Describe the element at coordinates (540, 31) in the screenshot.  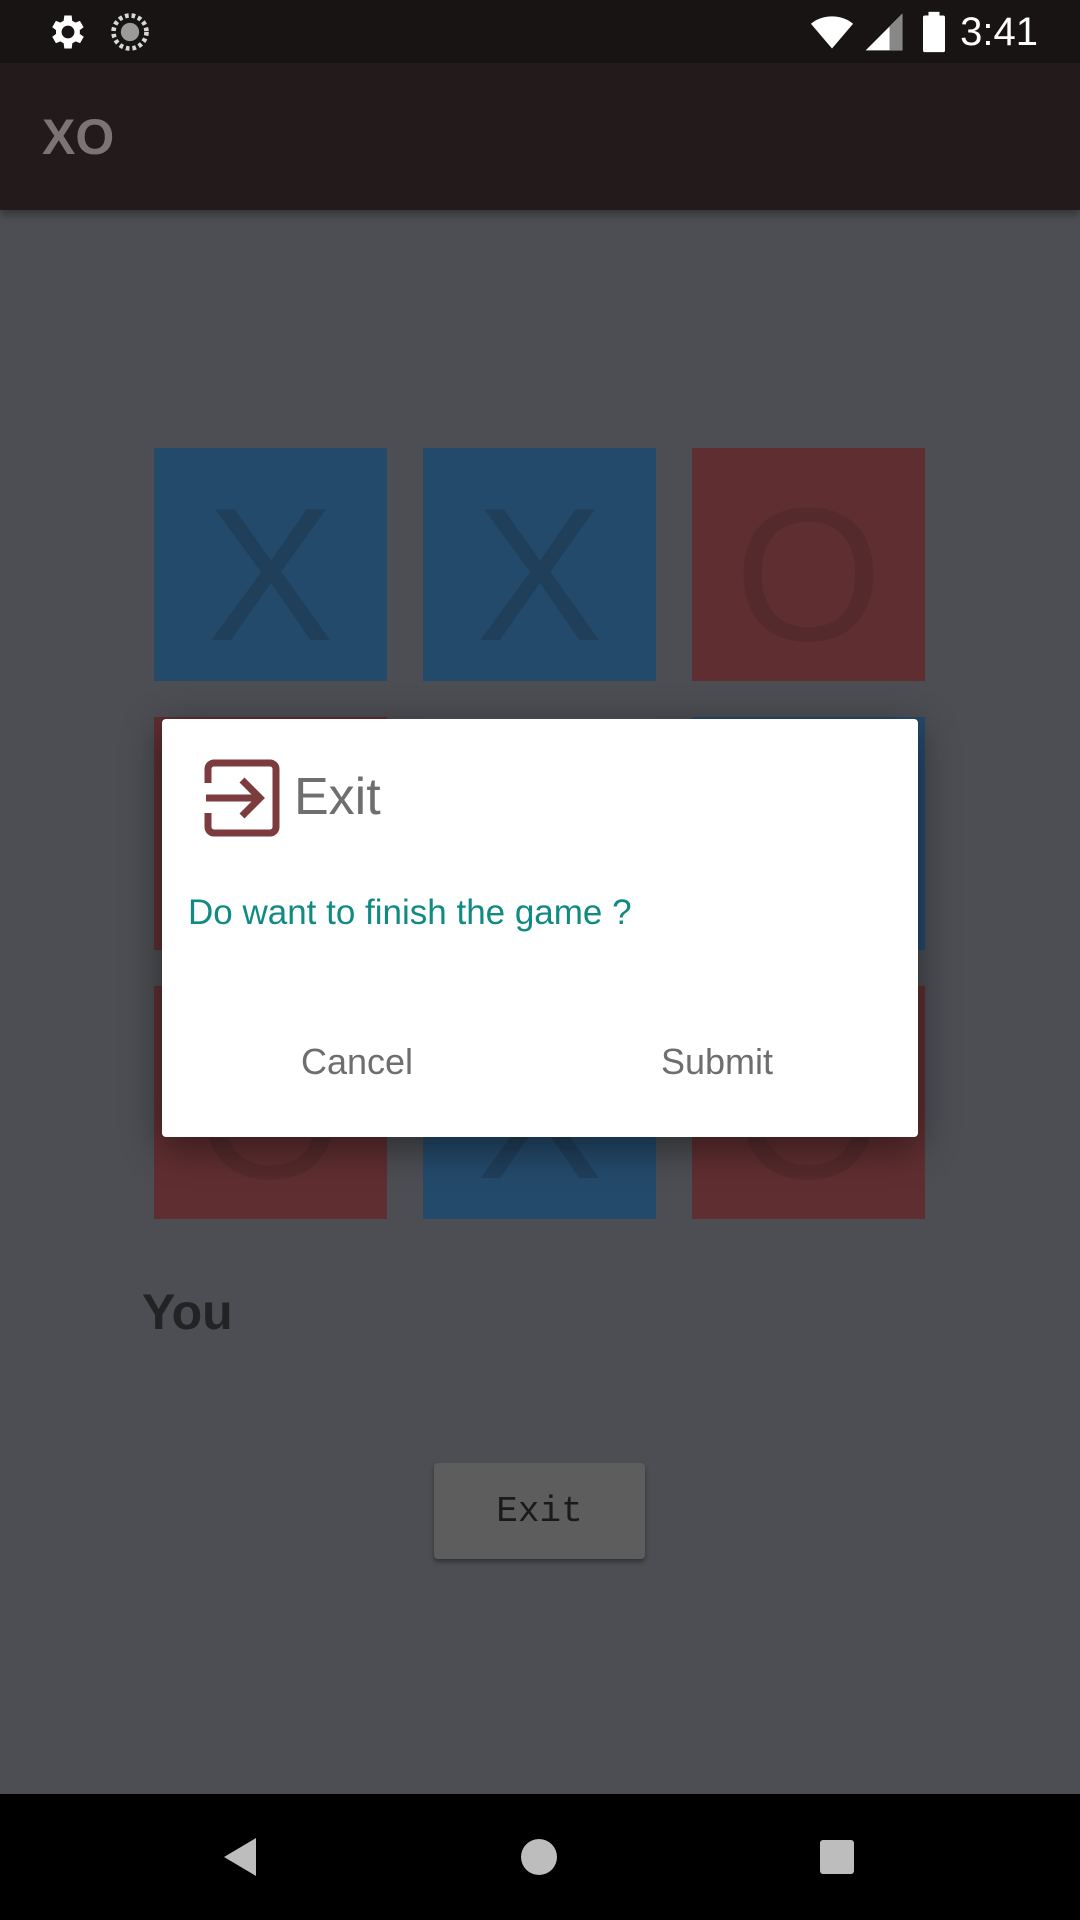
I see `status-bar: 3:41` at that location.